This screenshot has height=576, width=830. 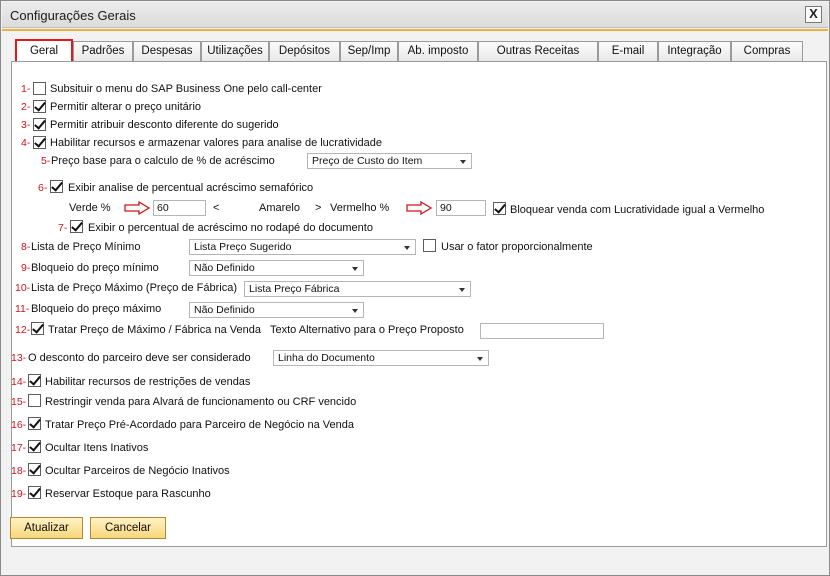 I want to click on label-bloqueio-minimo: Bloqueio do preço mínimo, so click(x=95, y=268).